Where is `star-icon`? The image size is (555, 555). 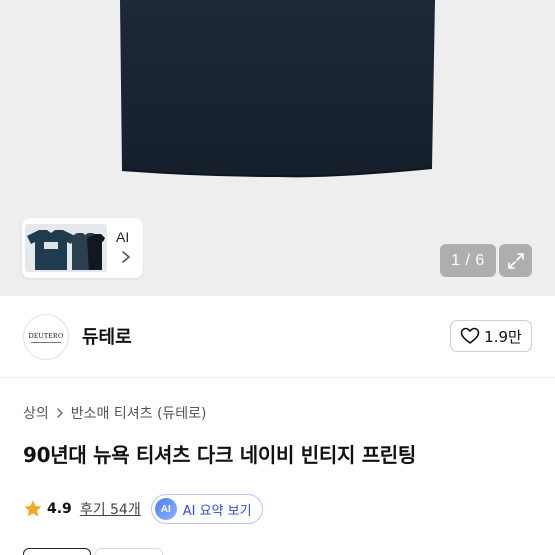 star-icon is located at coordinates (33, 508).